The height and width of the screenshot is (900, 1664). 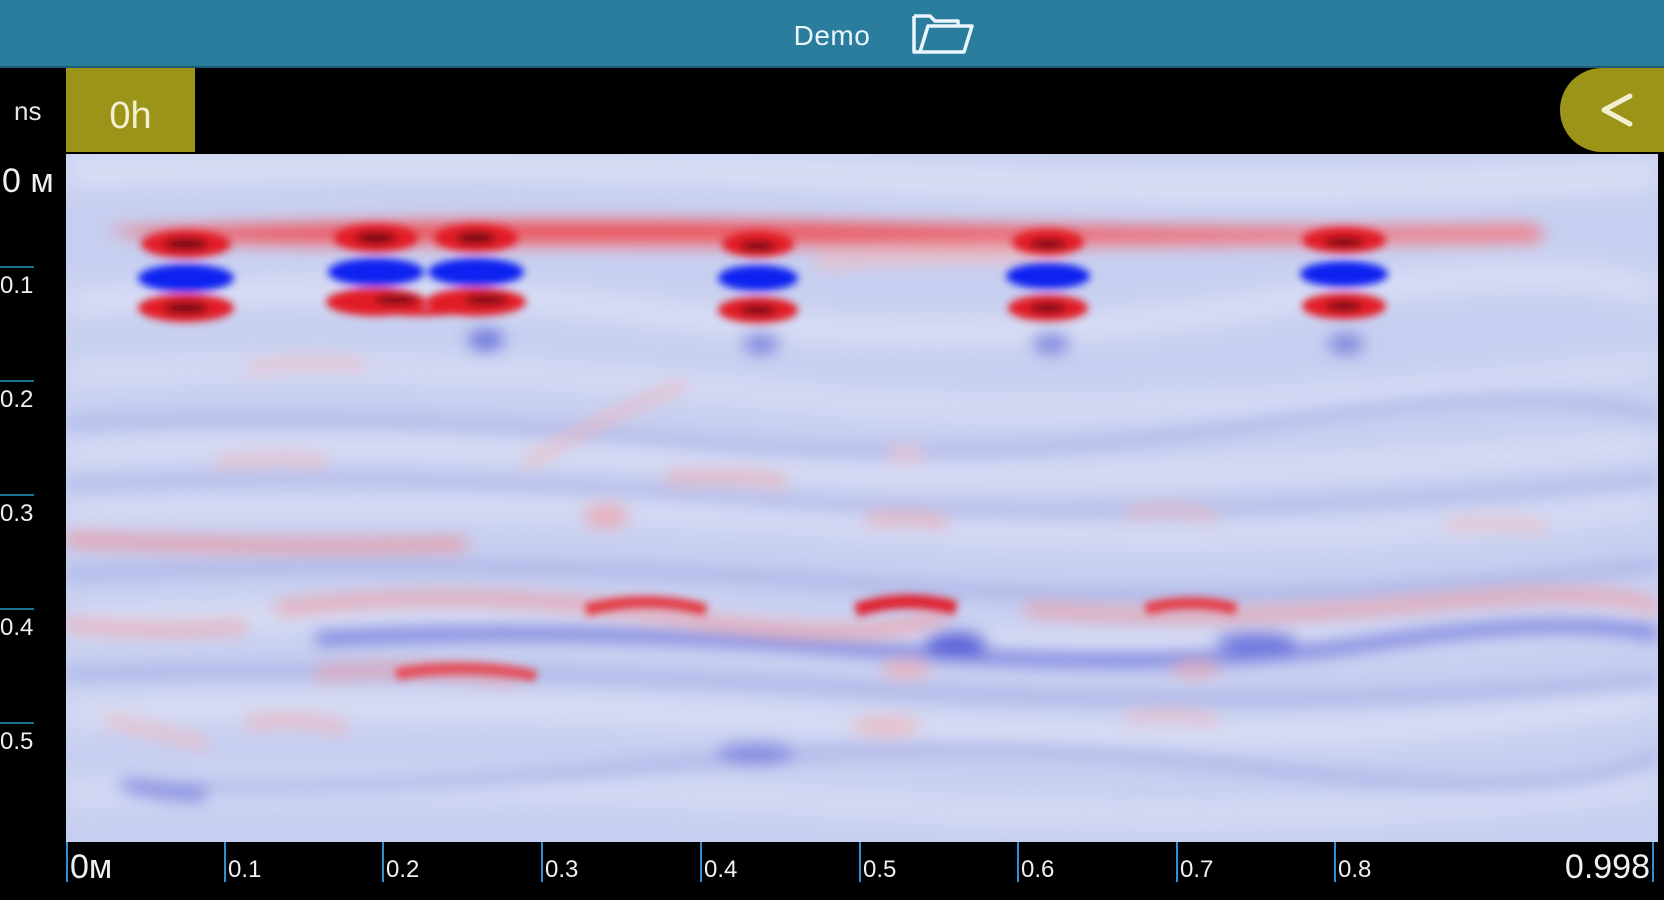 What do you see at coordinates (1177, 862) in the screenshot?
I see `distance-tick-0.7` at bounding box center [1177, 862].